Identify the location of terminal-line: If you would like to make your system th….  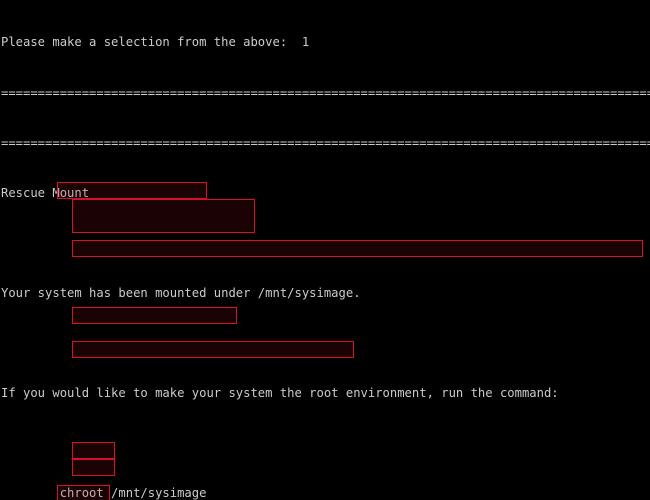
(280, 393).